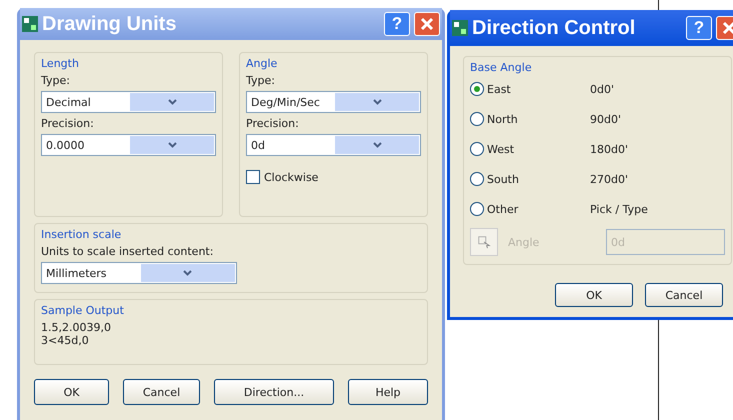 The height and width of the screenshot is (420, 733). I want to click on dropdown: 0.0000, so click(128, 145).